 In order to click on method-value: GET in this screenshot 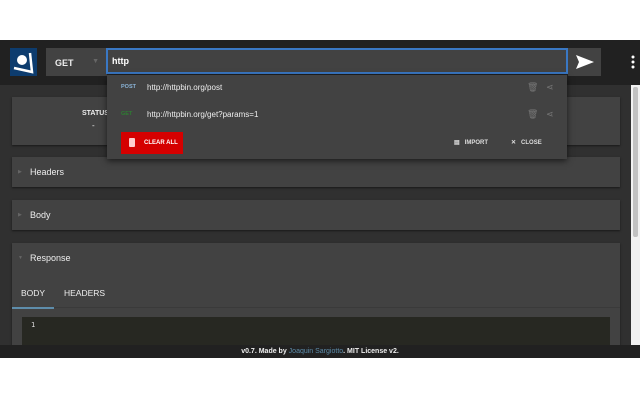, I will do `click(64, 63)`.